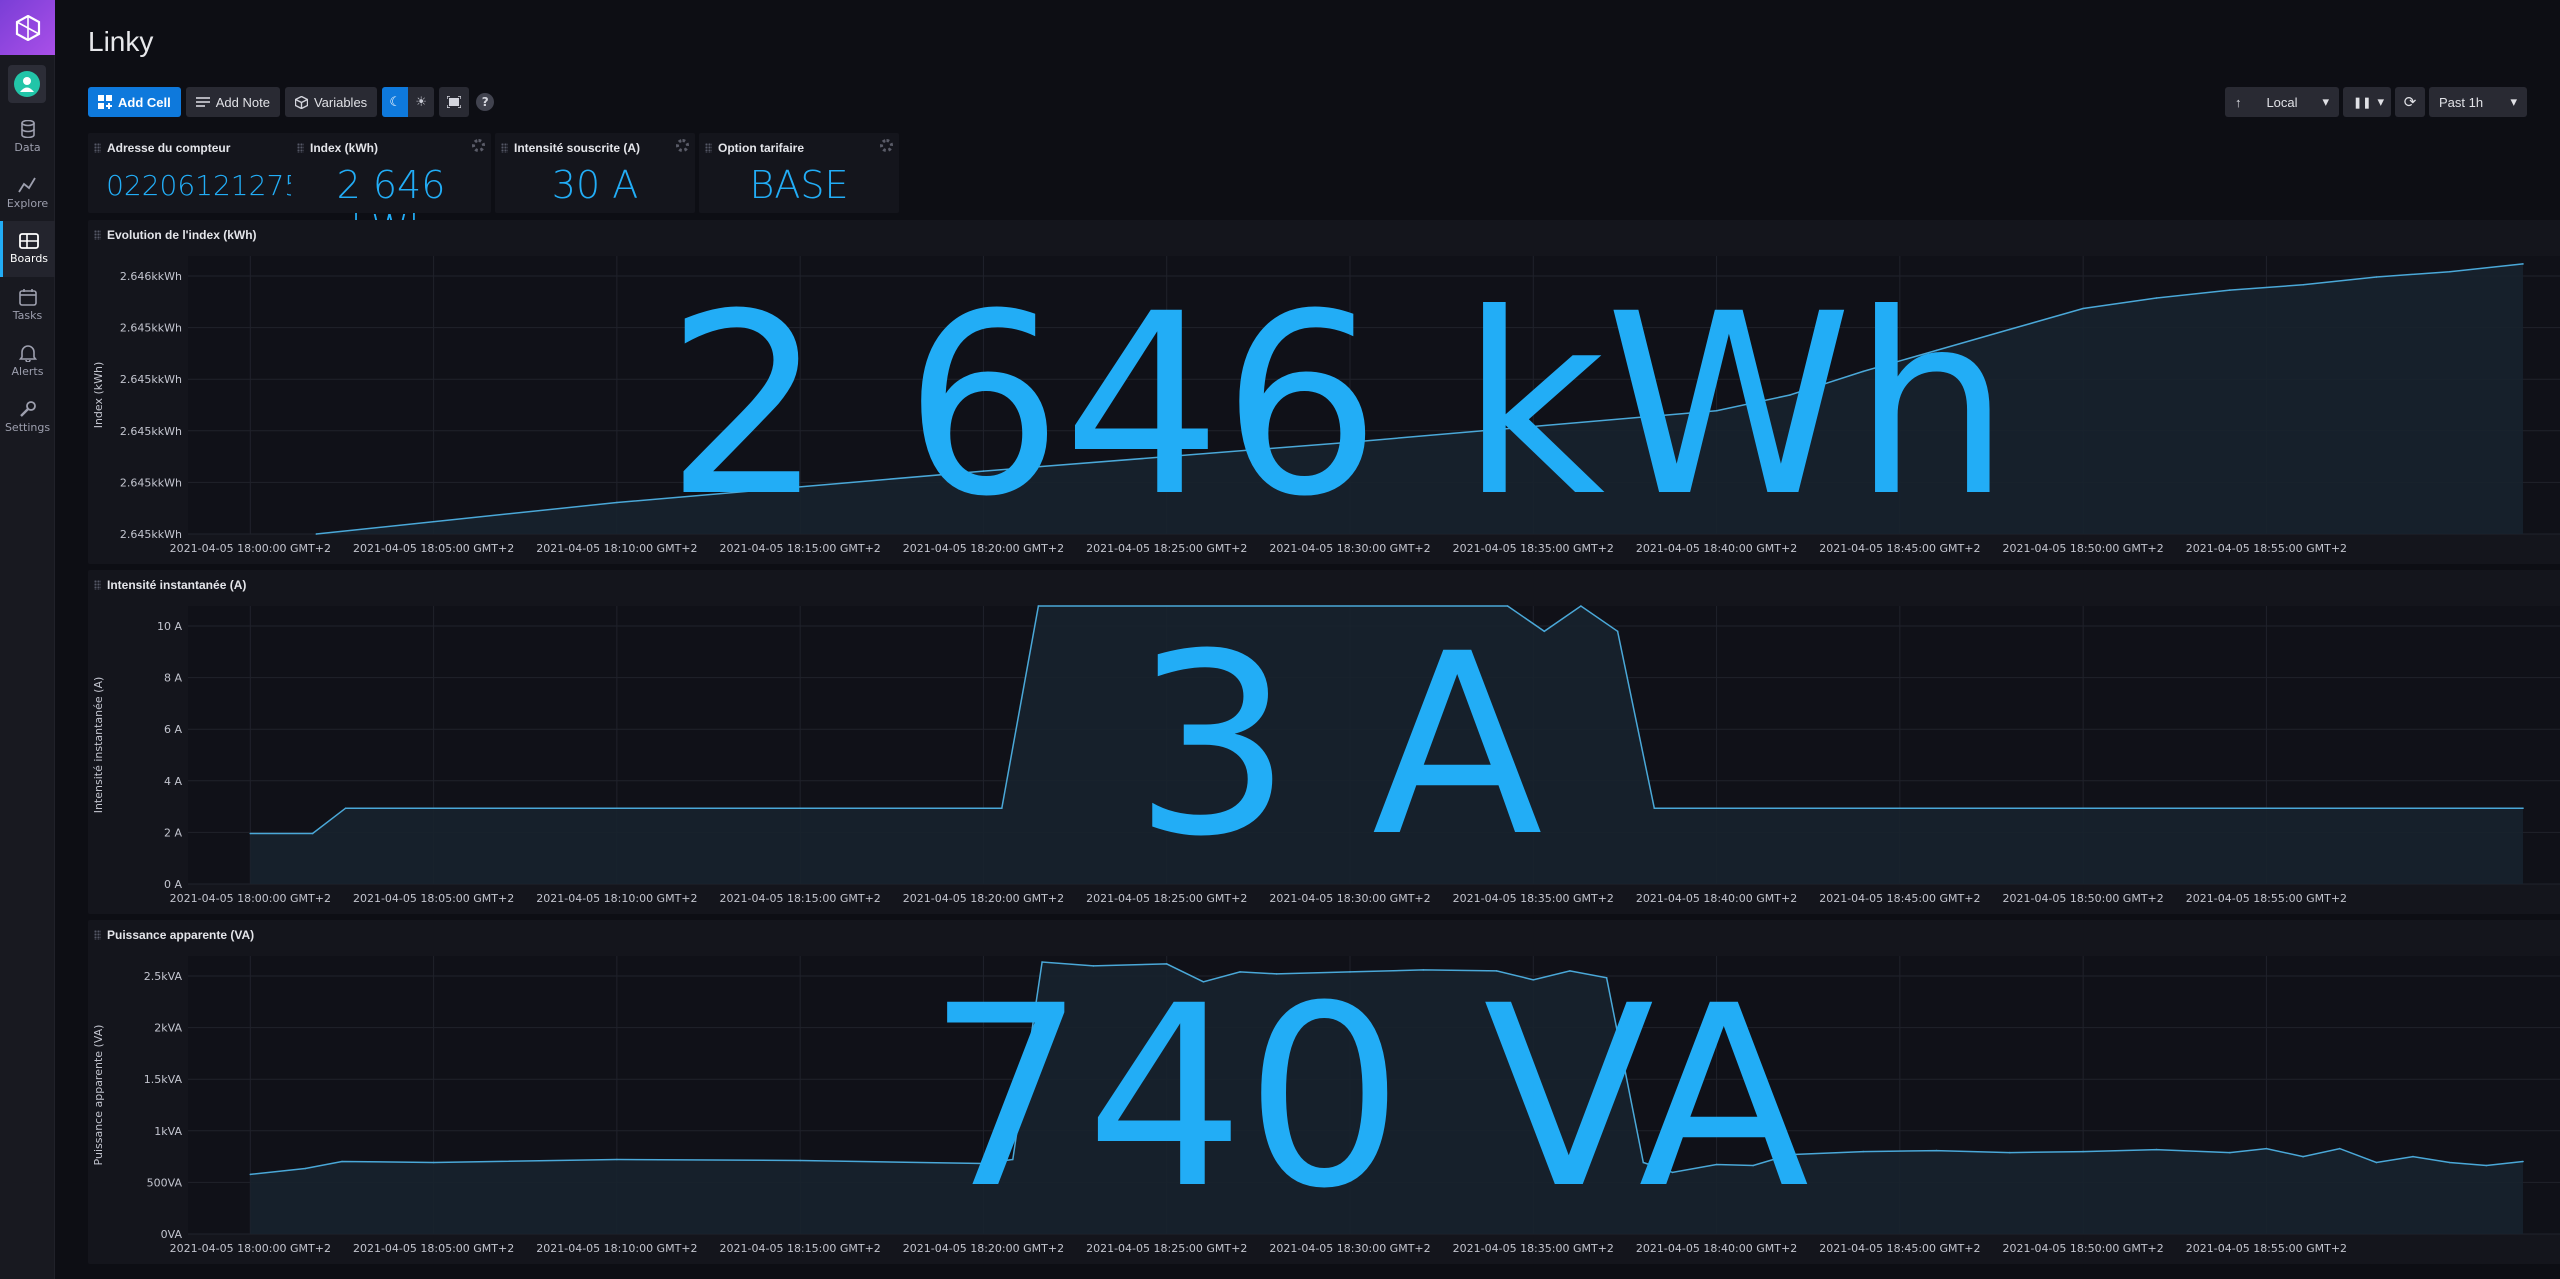  I want to click on refresh-button: ⟳, so click(2410, 102).